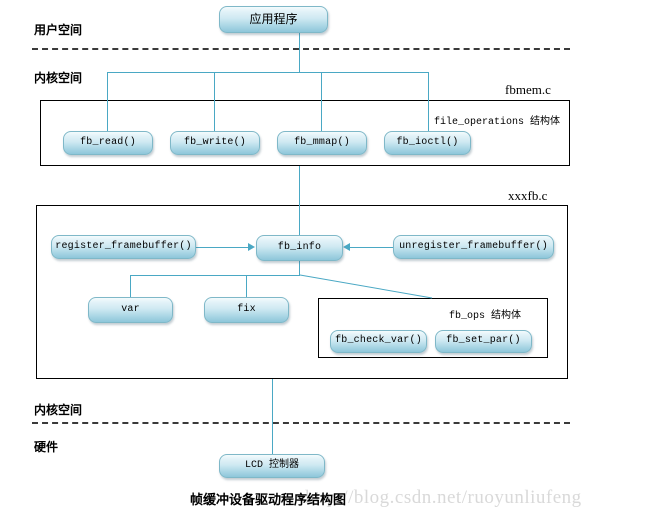 This screenshot has width=655, height=514. I want to click on node-fb-read: fb_read(), so click(108, 143).